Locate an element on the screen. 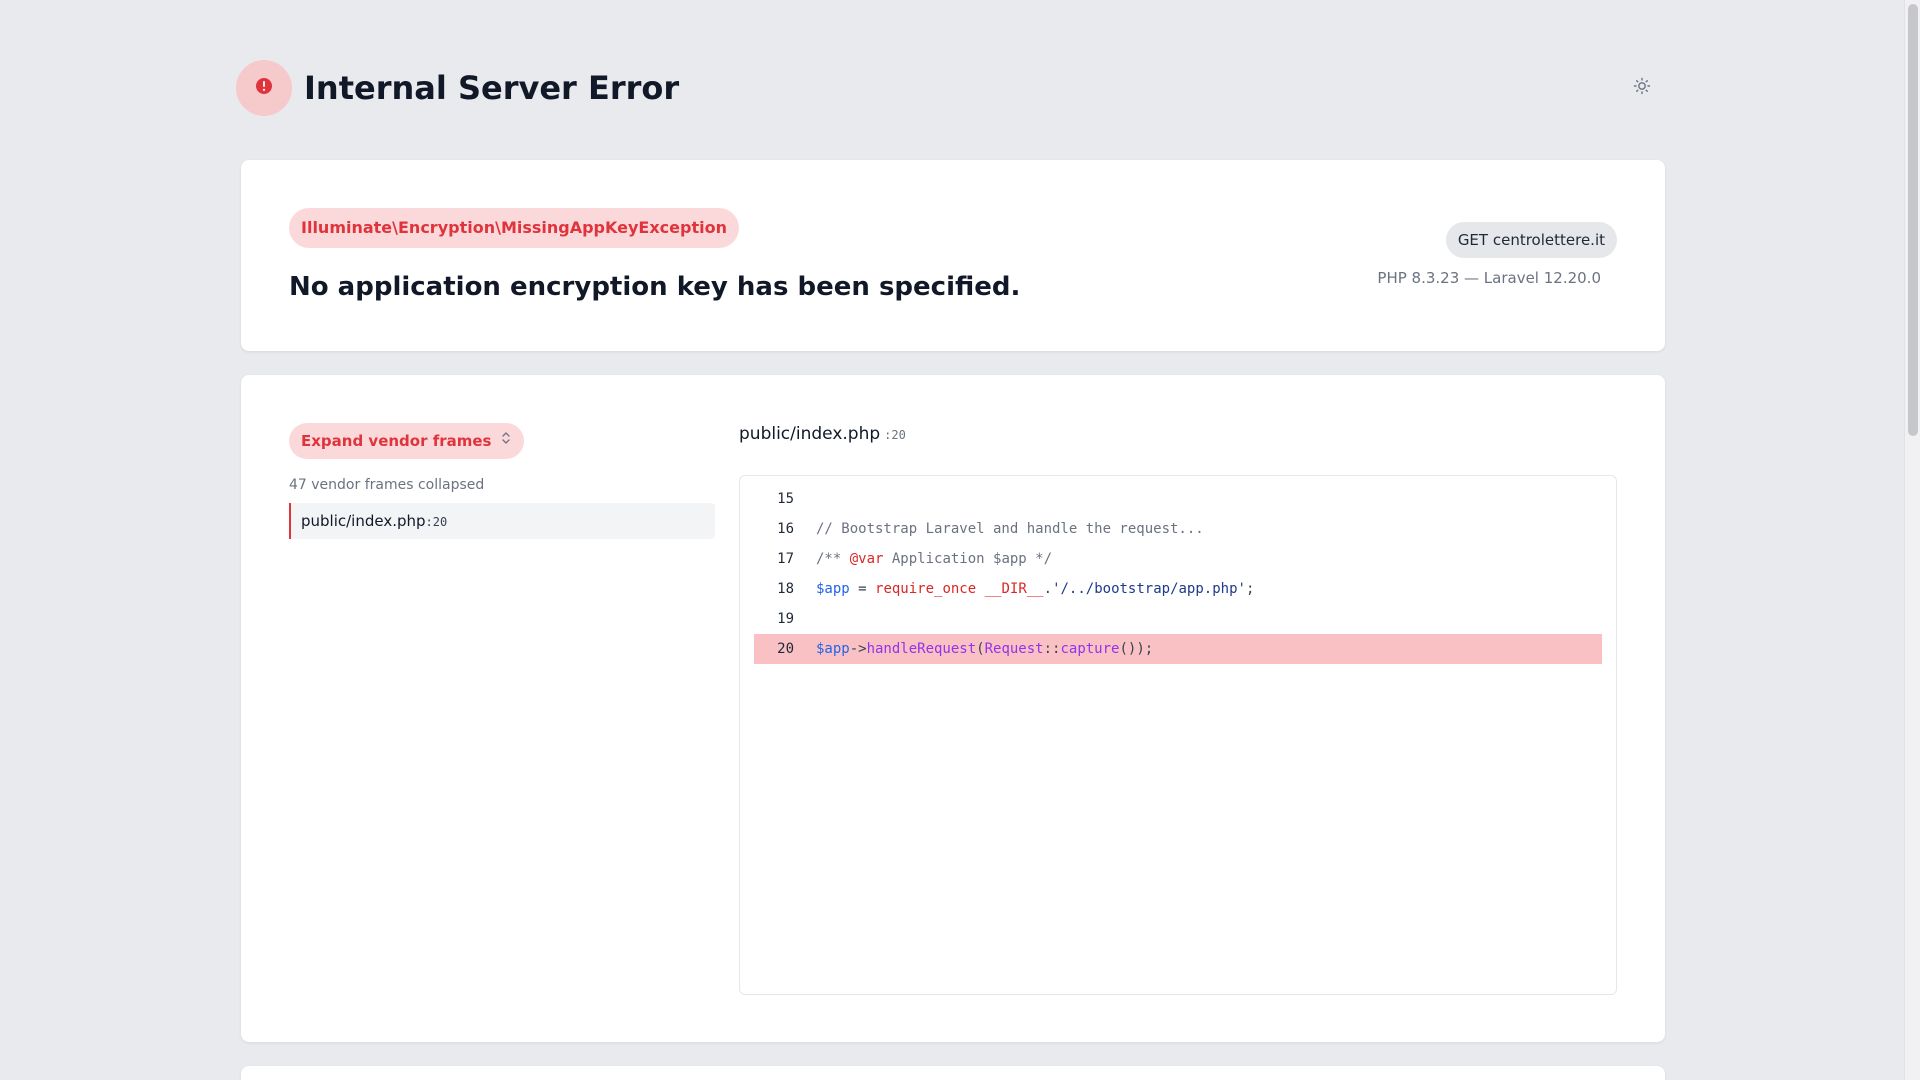 Image resolution: width=1920 pixels, height=1080 pixels. code-file-line: :20 is located at coordinates (895, 435).